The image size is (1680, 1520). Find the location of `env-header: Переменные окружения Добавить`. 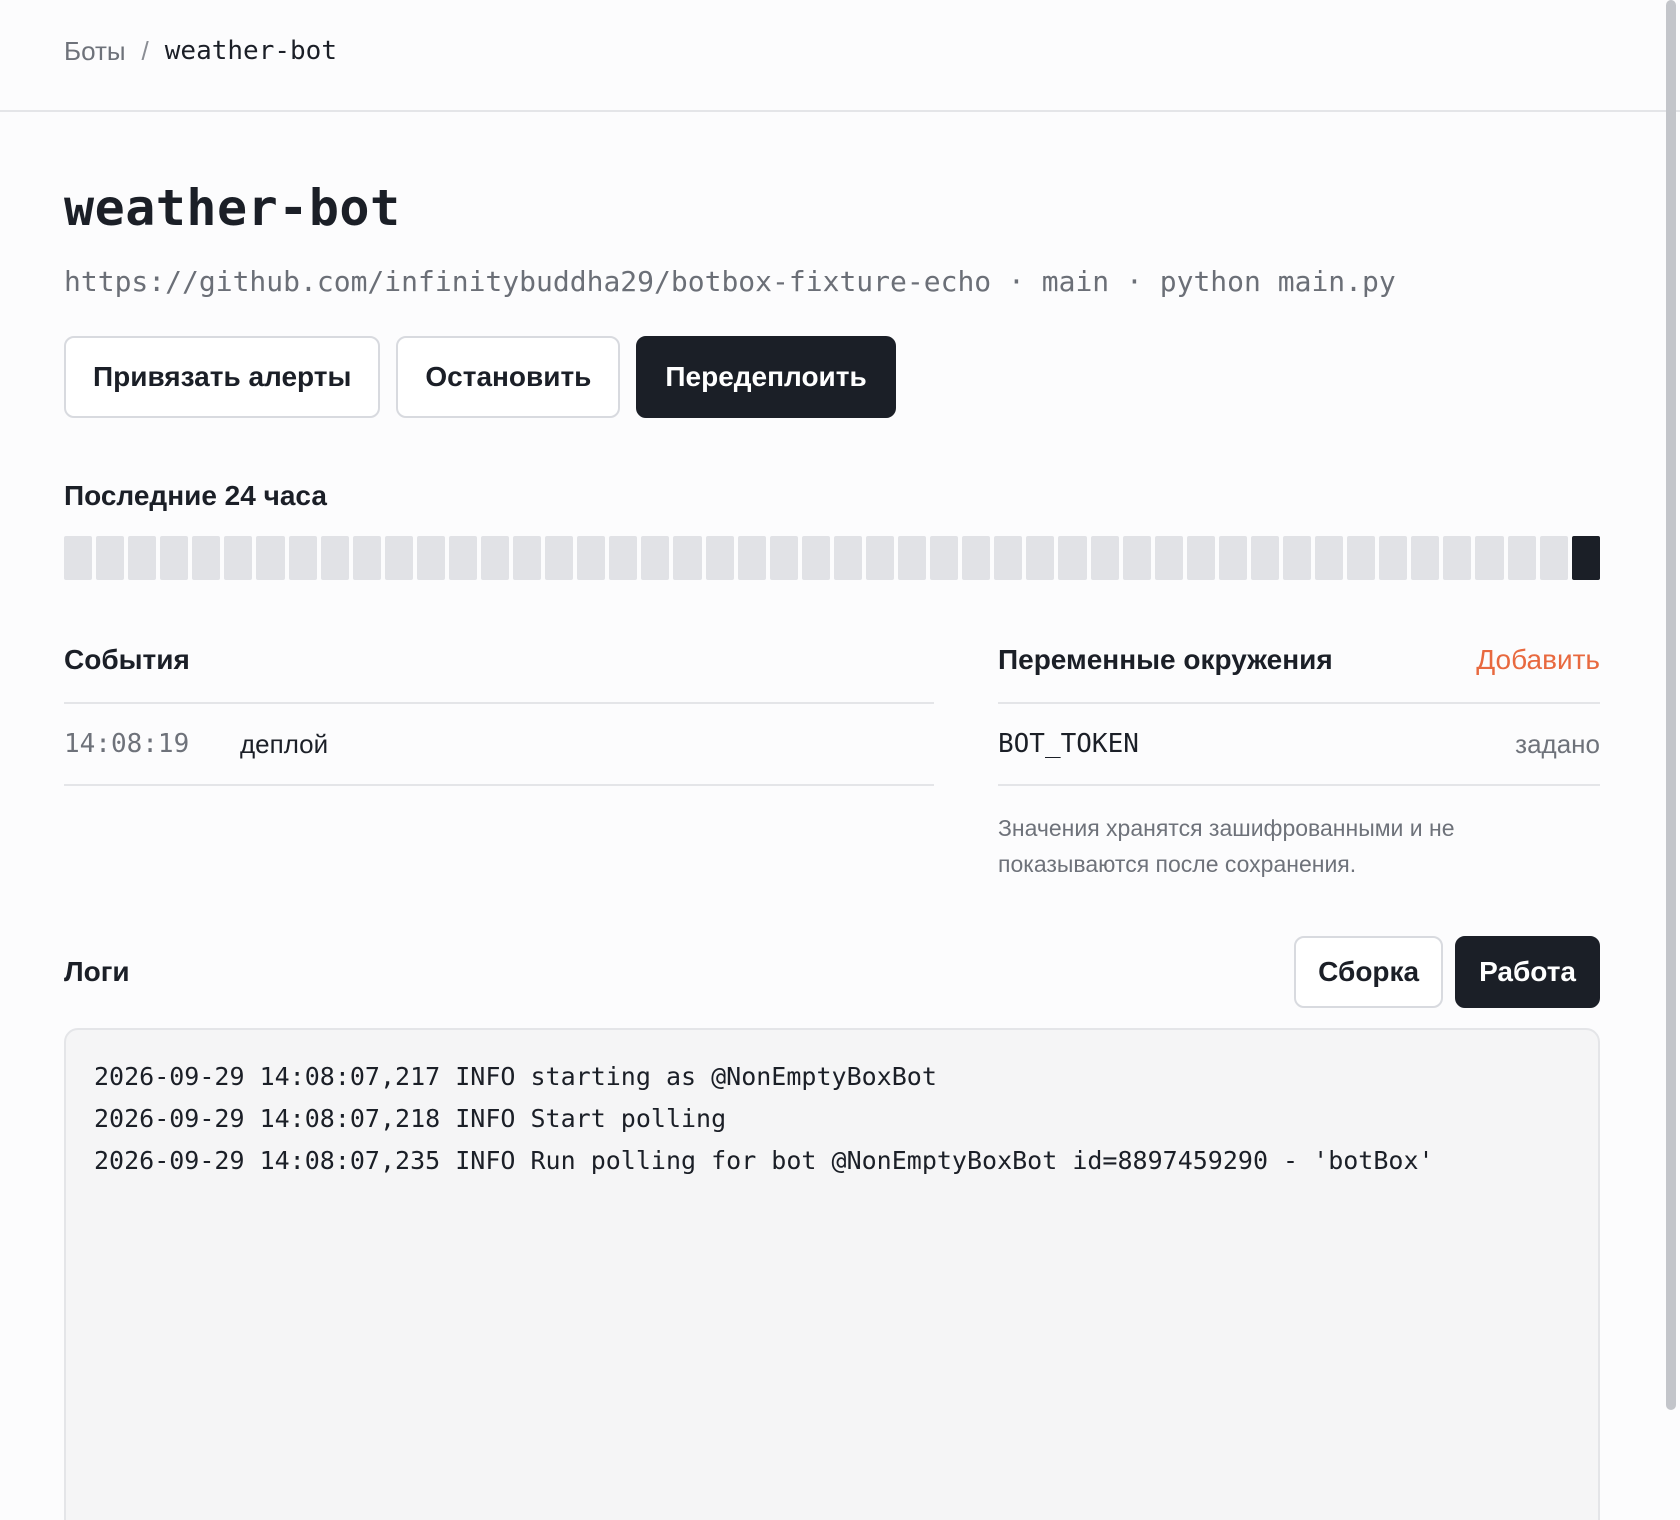

env-header: Переменные окружения Добавить is located at coordinates (1299, 671).